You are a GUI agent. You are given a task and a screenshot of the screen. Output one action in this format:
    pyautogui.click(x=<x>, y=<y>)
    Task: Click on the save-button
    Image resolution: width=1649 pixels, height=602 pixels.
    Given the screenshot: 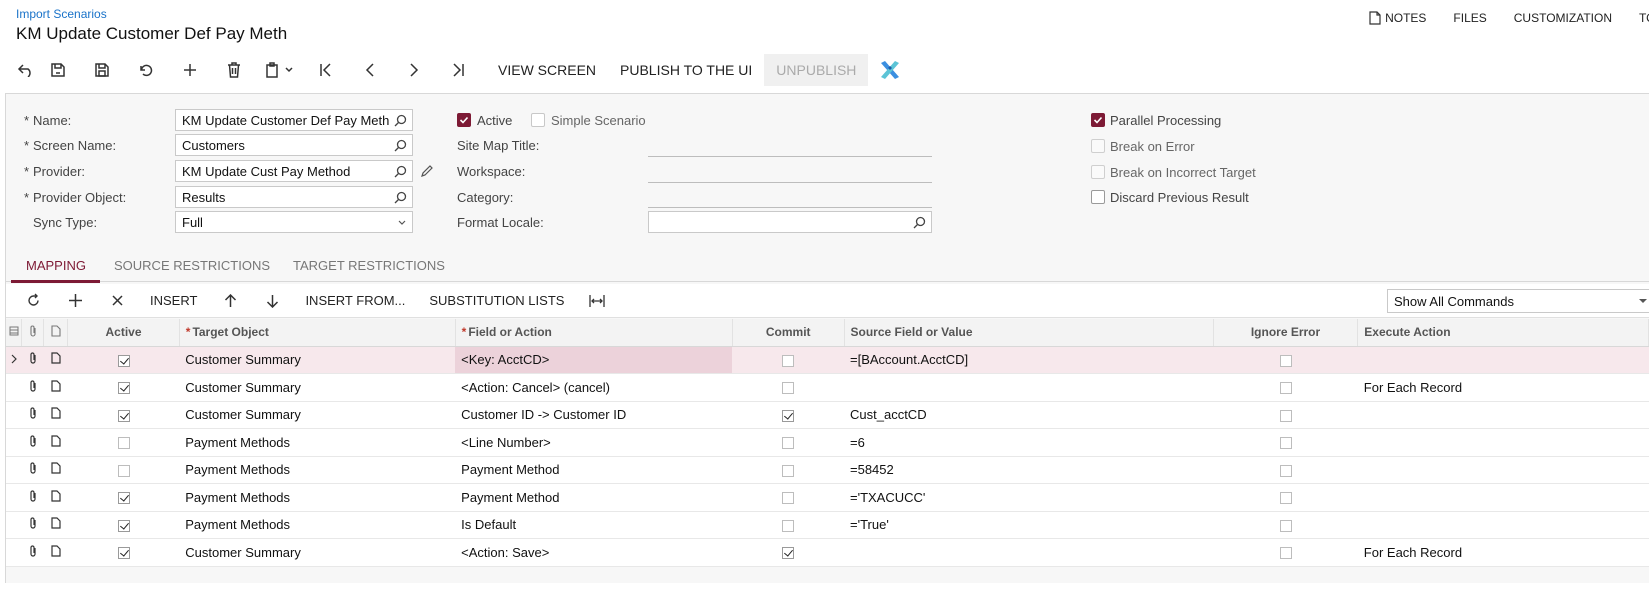 What is the action you would take?
    pyautogui.click(x=102, y=70)
    